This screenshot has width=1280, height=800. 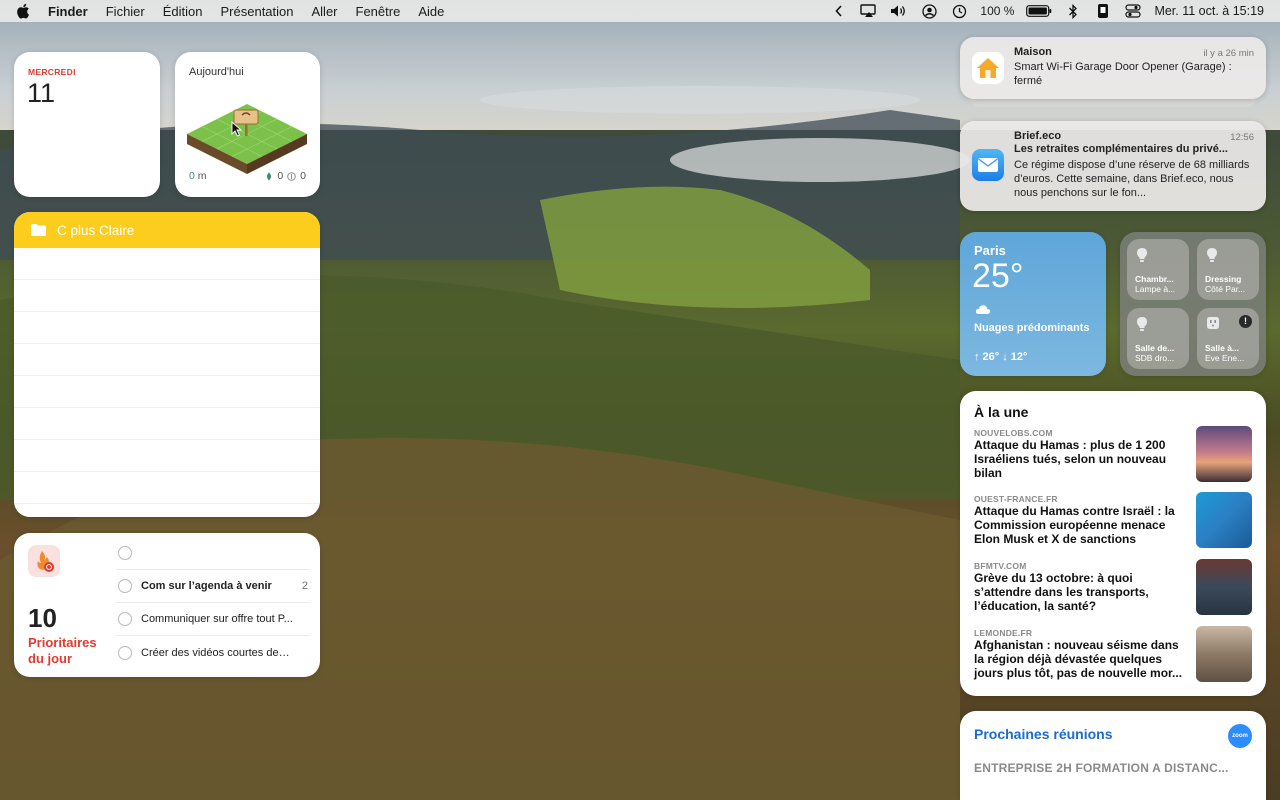 I want to click on power-outlet-icon, so click(x=1213, y=323).